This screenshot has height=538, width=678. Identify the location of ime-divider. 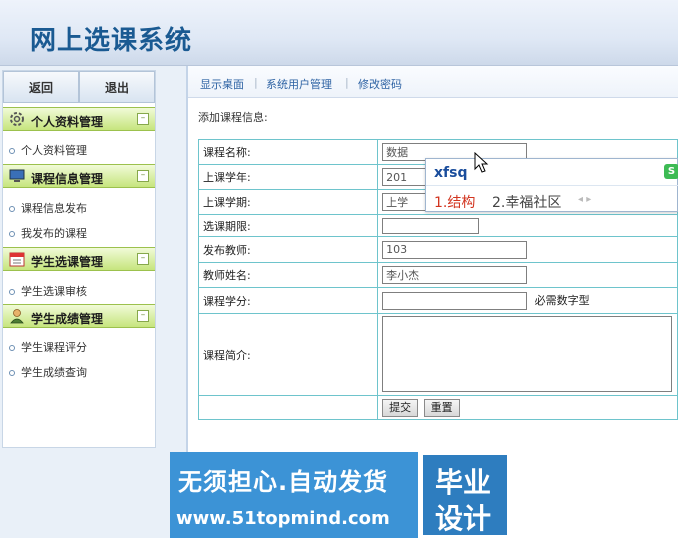
(552, 185).